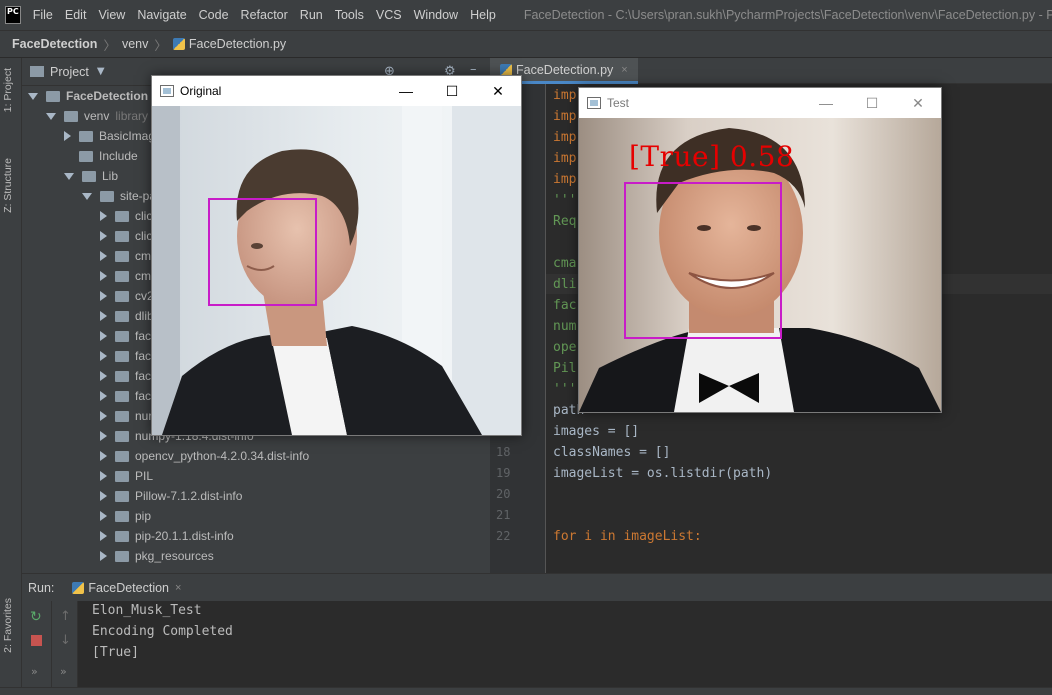 Image resolution: width=1052 pixels, height=695 pixels. Describe the element at coordinates (389, 15) in the screenshot. I see `menu-vcs: VCS` at that location.